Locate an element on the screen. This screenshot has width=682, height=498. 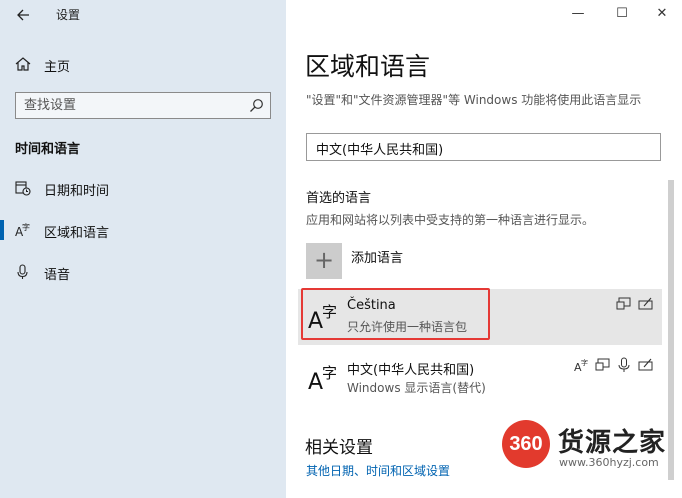
watermark-logo: 360 is located at coordinates (526, 444).